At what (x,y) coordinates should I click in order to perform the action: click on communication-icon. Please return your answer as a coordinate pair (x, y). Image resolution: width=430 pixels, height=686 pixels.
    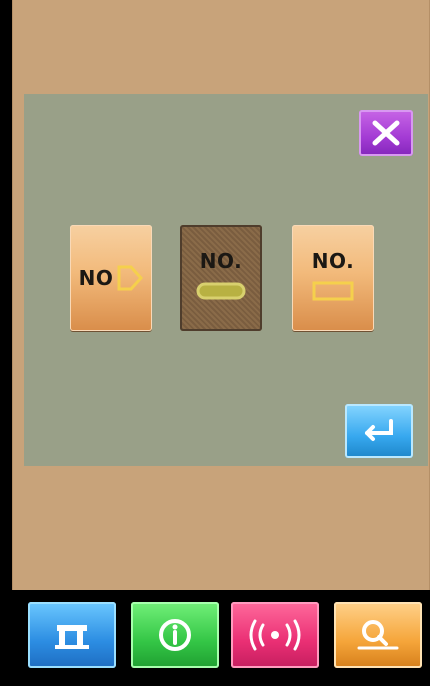
    Looking at the image, I should click on (275, 635).